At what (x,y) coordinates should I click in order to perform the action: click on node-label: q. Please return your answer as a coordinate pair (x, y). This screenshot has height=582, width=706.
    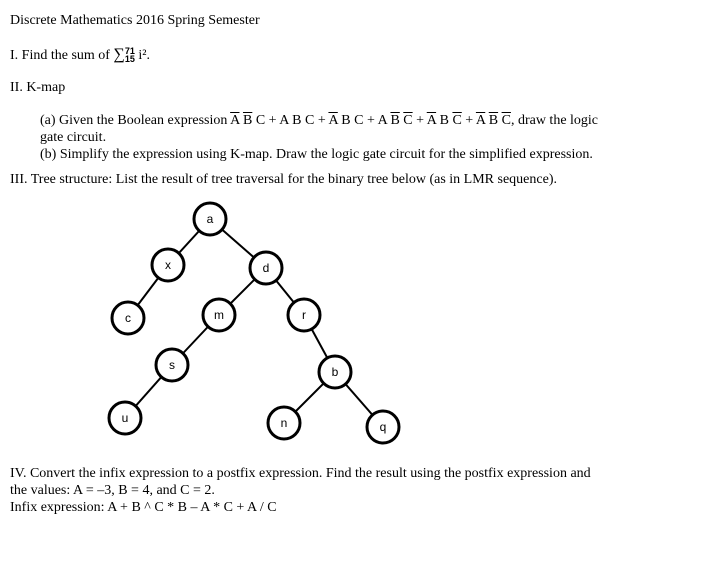
    Looking at the image, I should click on (383, 427).